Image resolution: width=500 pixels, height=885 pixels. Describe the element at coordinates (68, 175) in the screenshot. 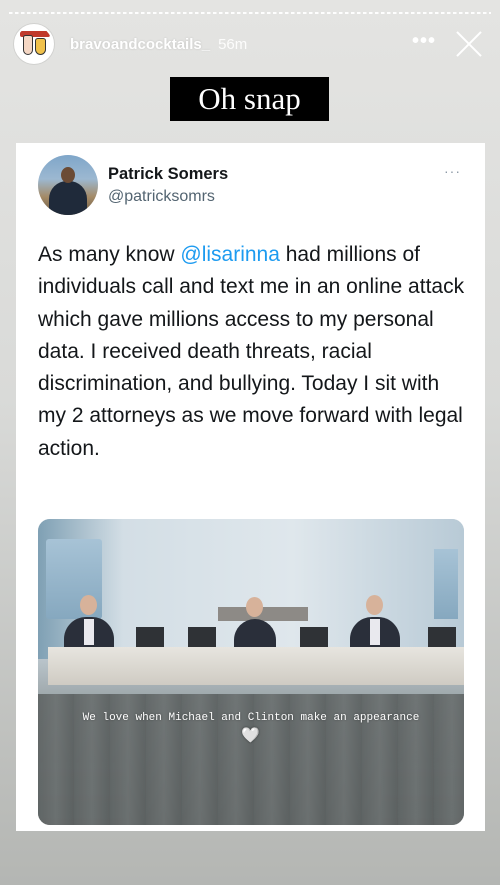

I see `avatar-head` at that location.